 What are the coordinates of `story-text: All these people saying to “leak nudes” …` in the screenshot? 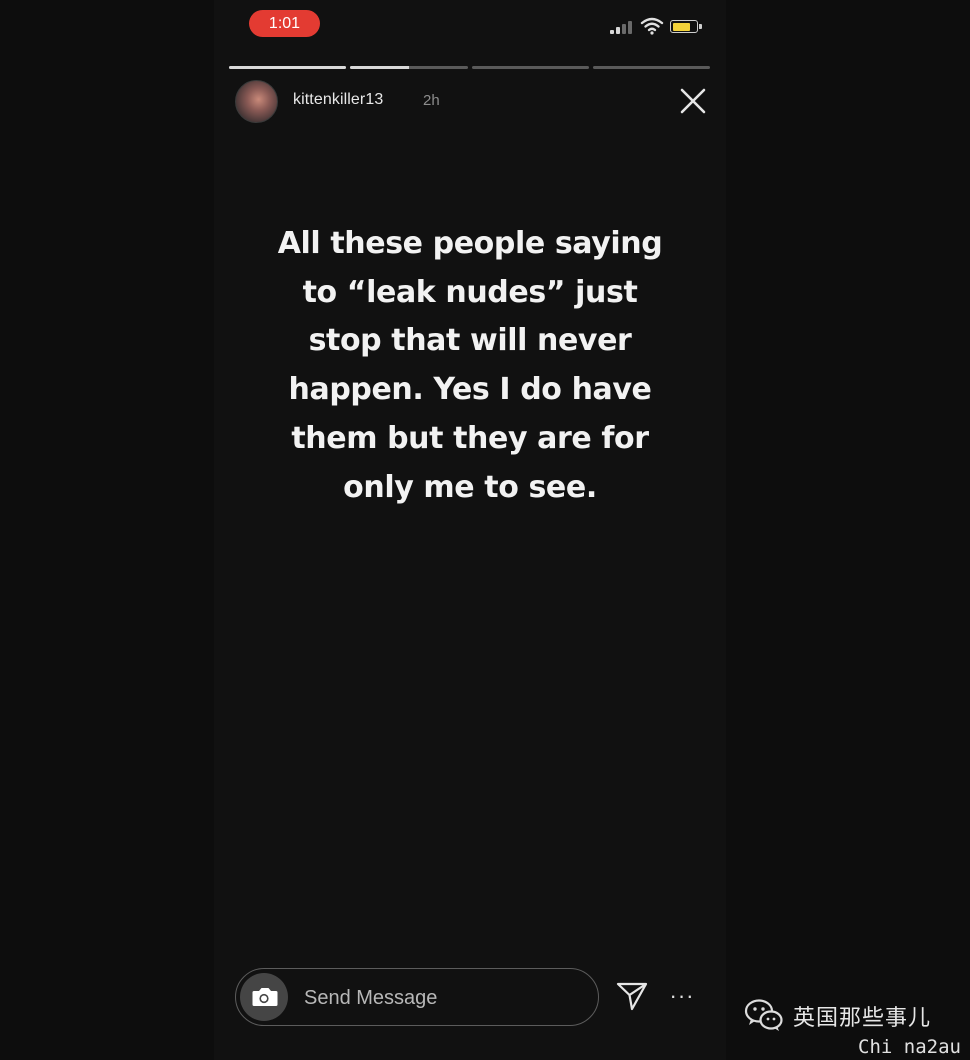 It's located at (470, 366).